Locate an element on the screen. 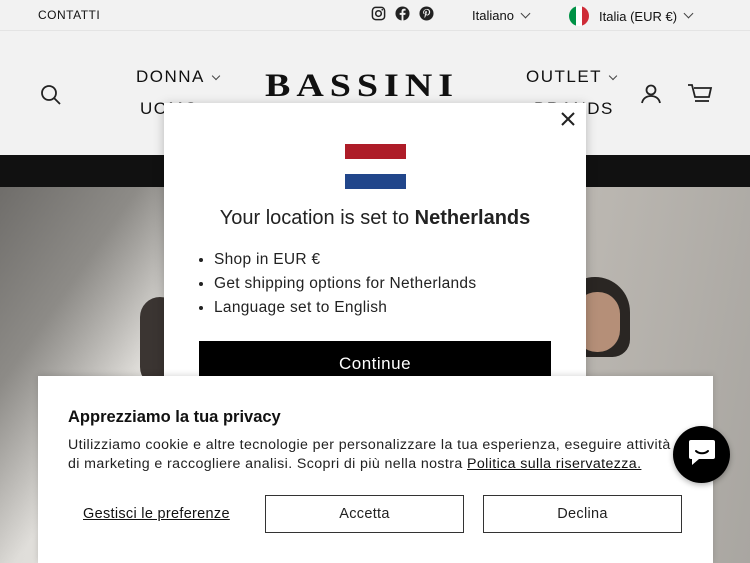  site-logo: BASSINI is located at coordinates (362, 85).